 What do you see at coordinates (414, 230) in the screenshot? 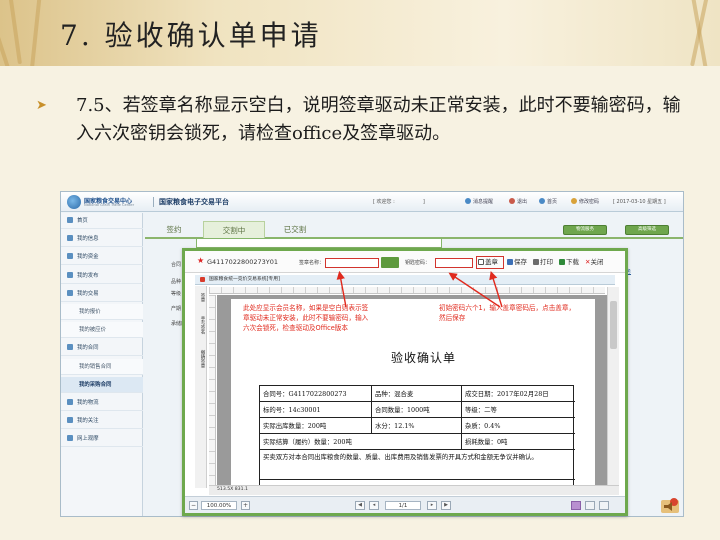
I see `tab-bar: 签约 交割中 已交割 物流服务 高级筛选` at bounding box center [414, 230].